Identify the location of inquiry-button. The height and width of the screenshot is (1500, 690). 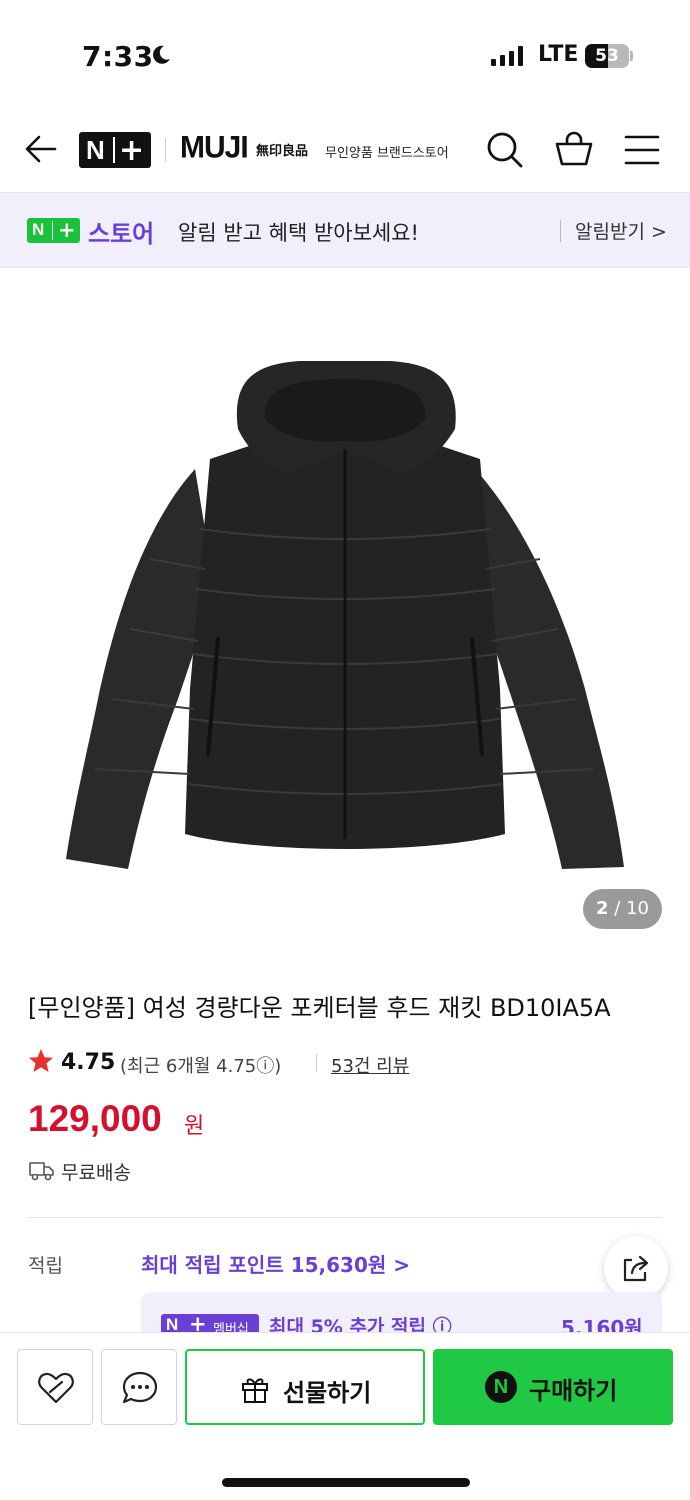
(139, 1387).